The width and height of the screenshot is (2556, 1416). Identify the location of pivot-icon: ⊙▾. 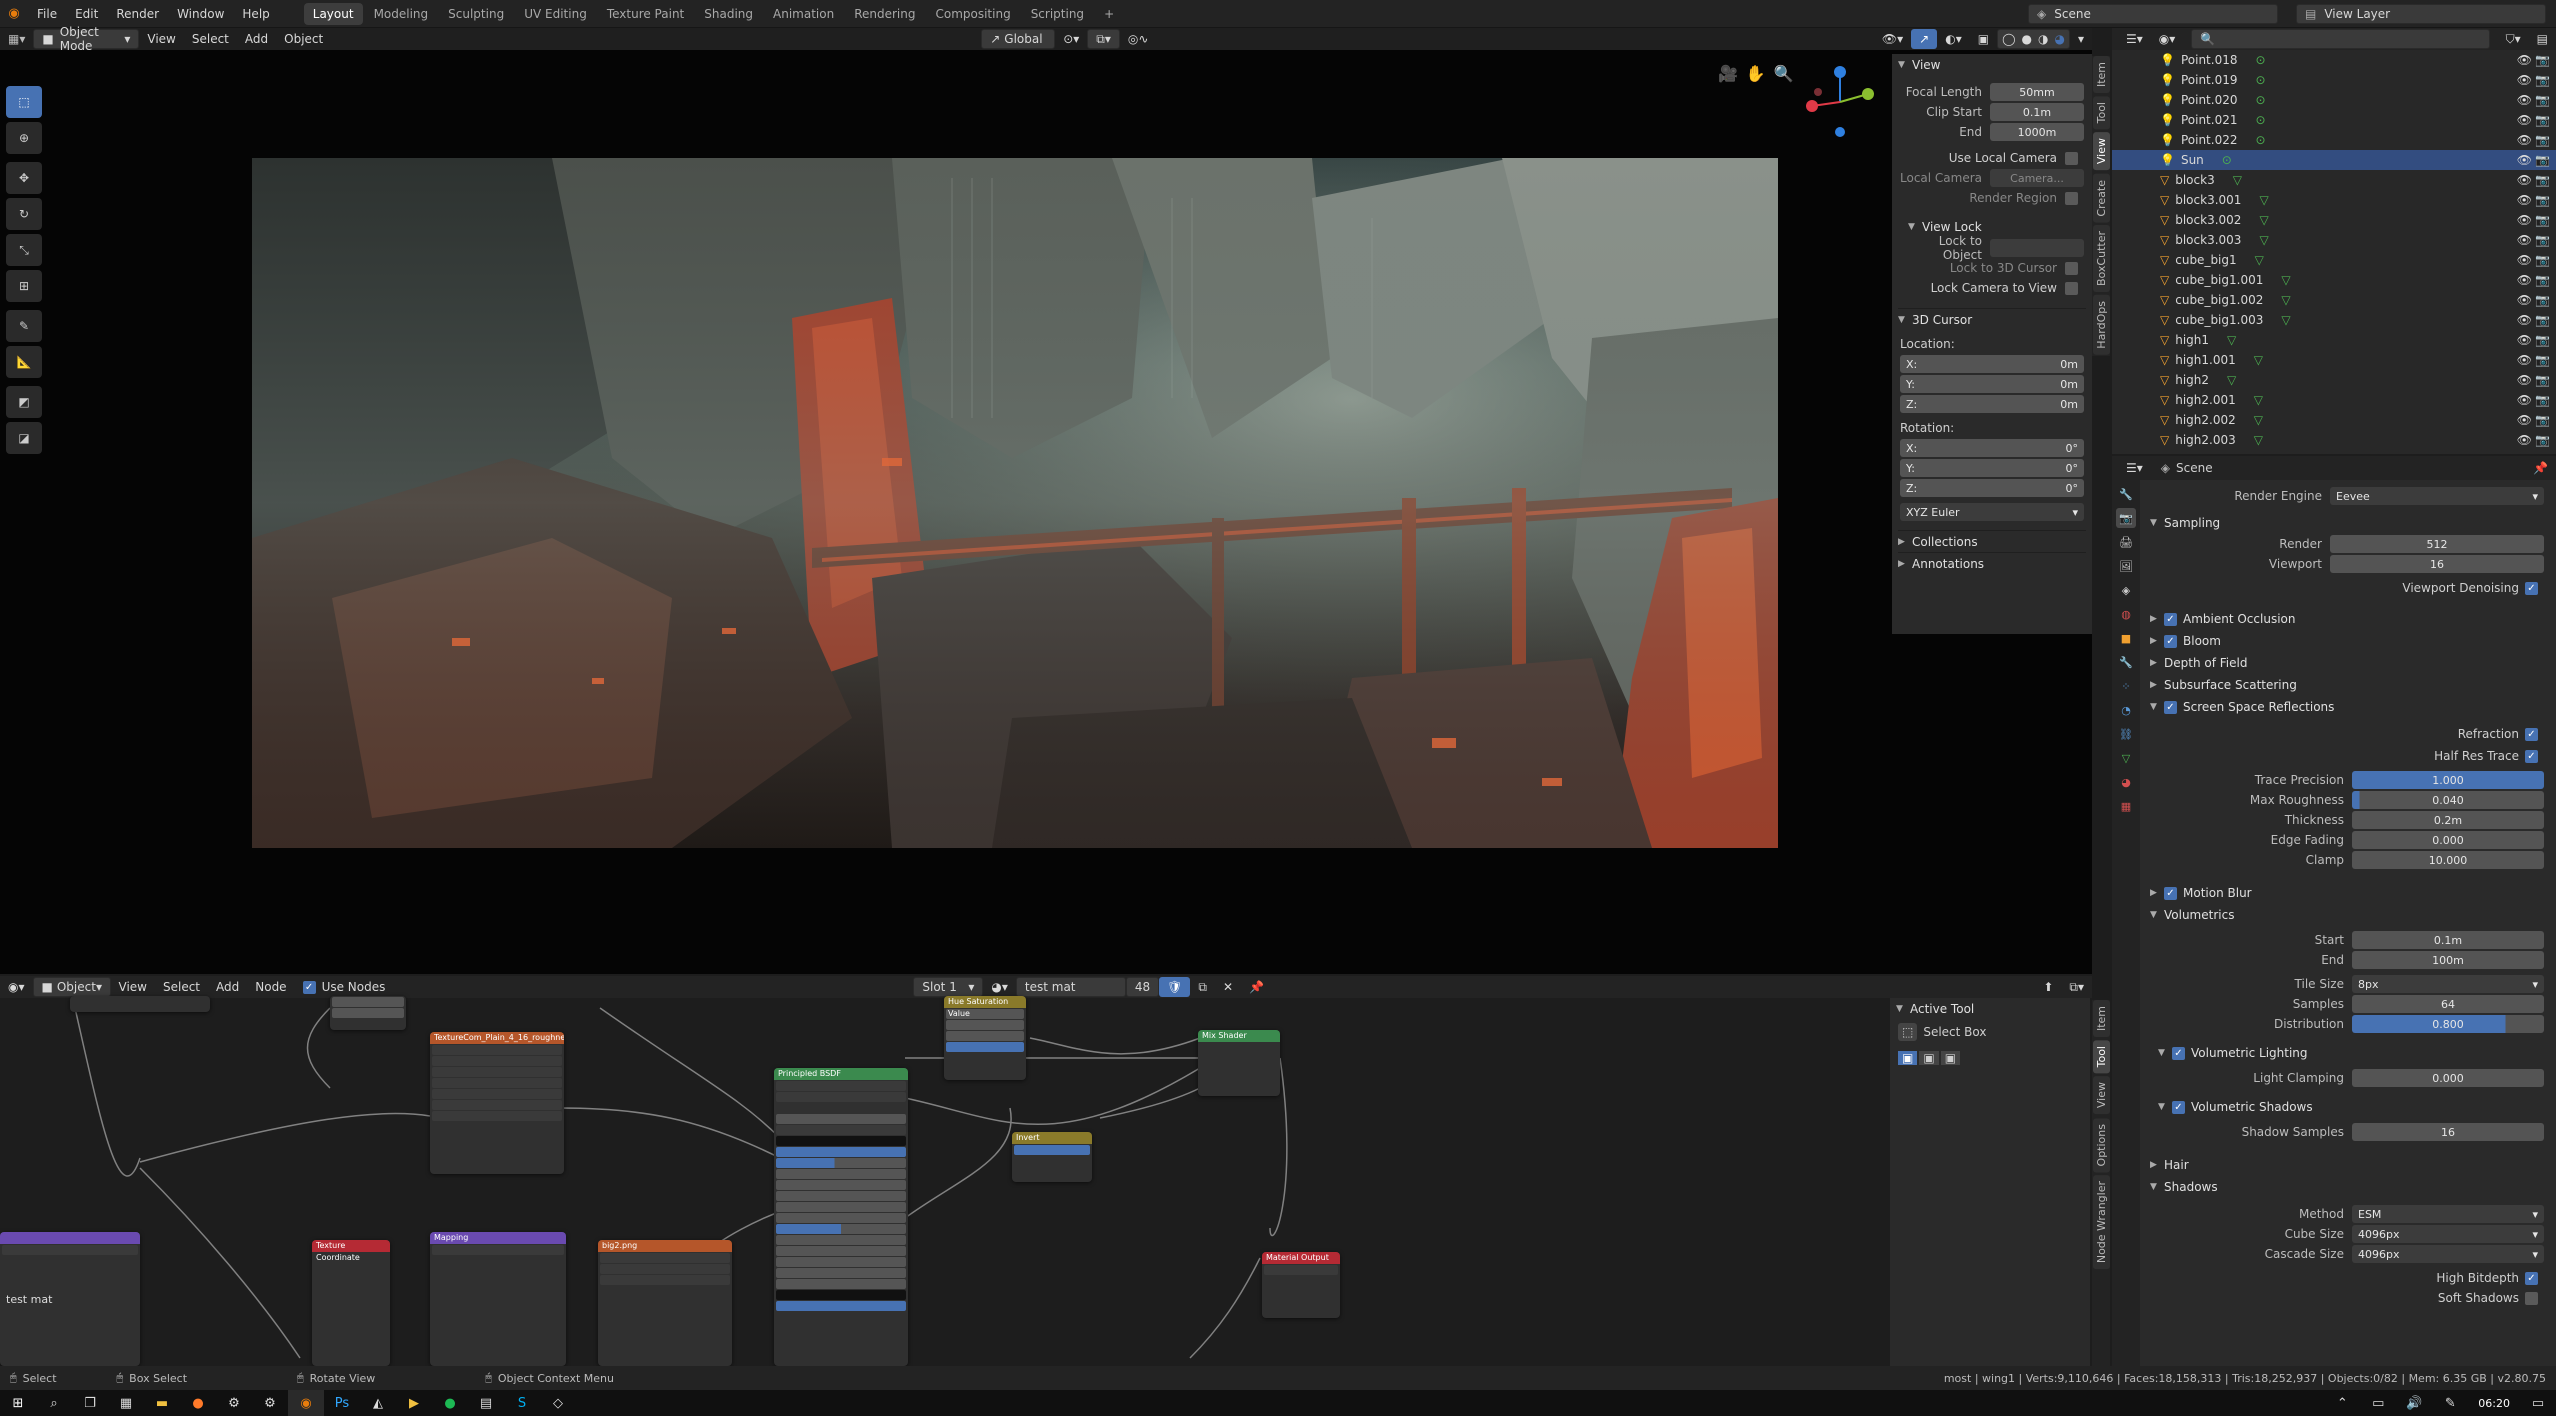
(1071, 39).